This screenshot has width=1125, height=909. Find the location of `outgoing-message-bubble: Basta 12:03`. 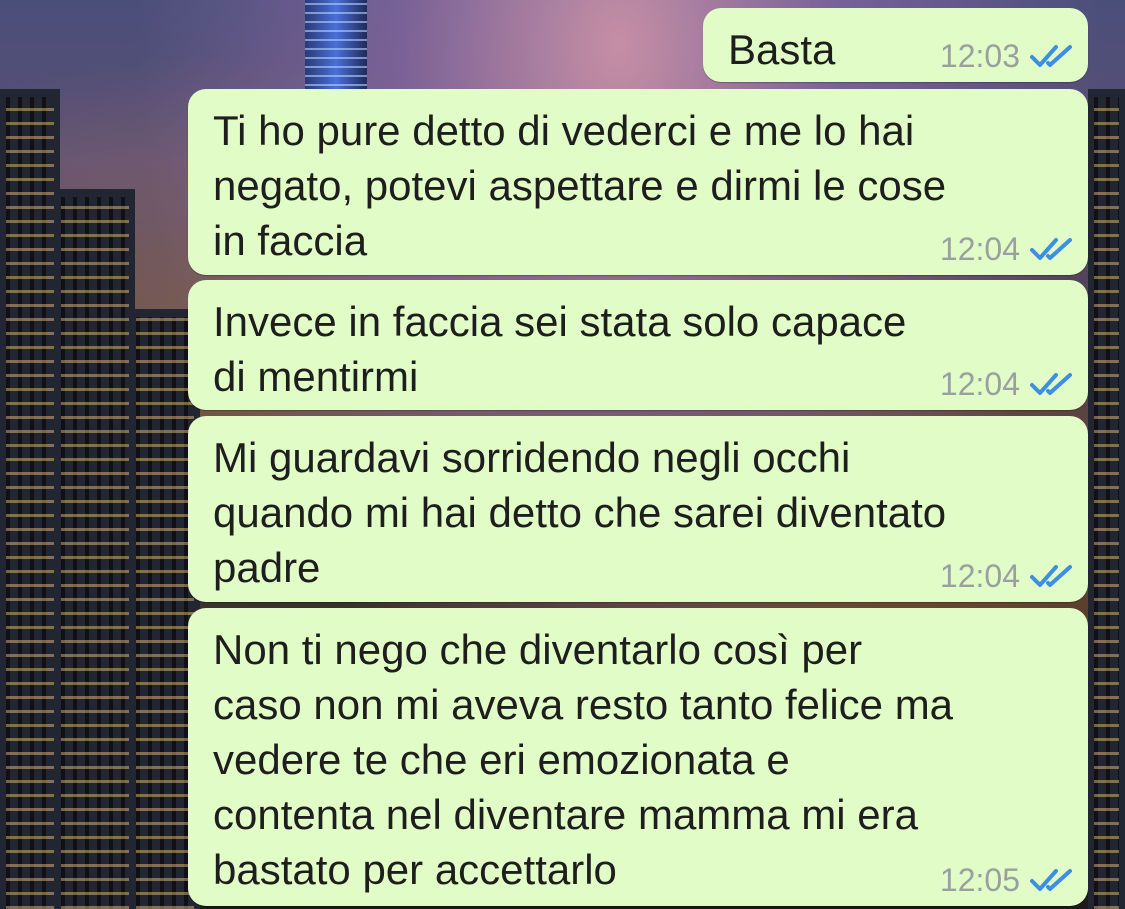

outgoing-message-bubble: Basta 12:03 is located at coordinates (895, 45).